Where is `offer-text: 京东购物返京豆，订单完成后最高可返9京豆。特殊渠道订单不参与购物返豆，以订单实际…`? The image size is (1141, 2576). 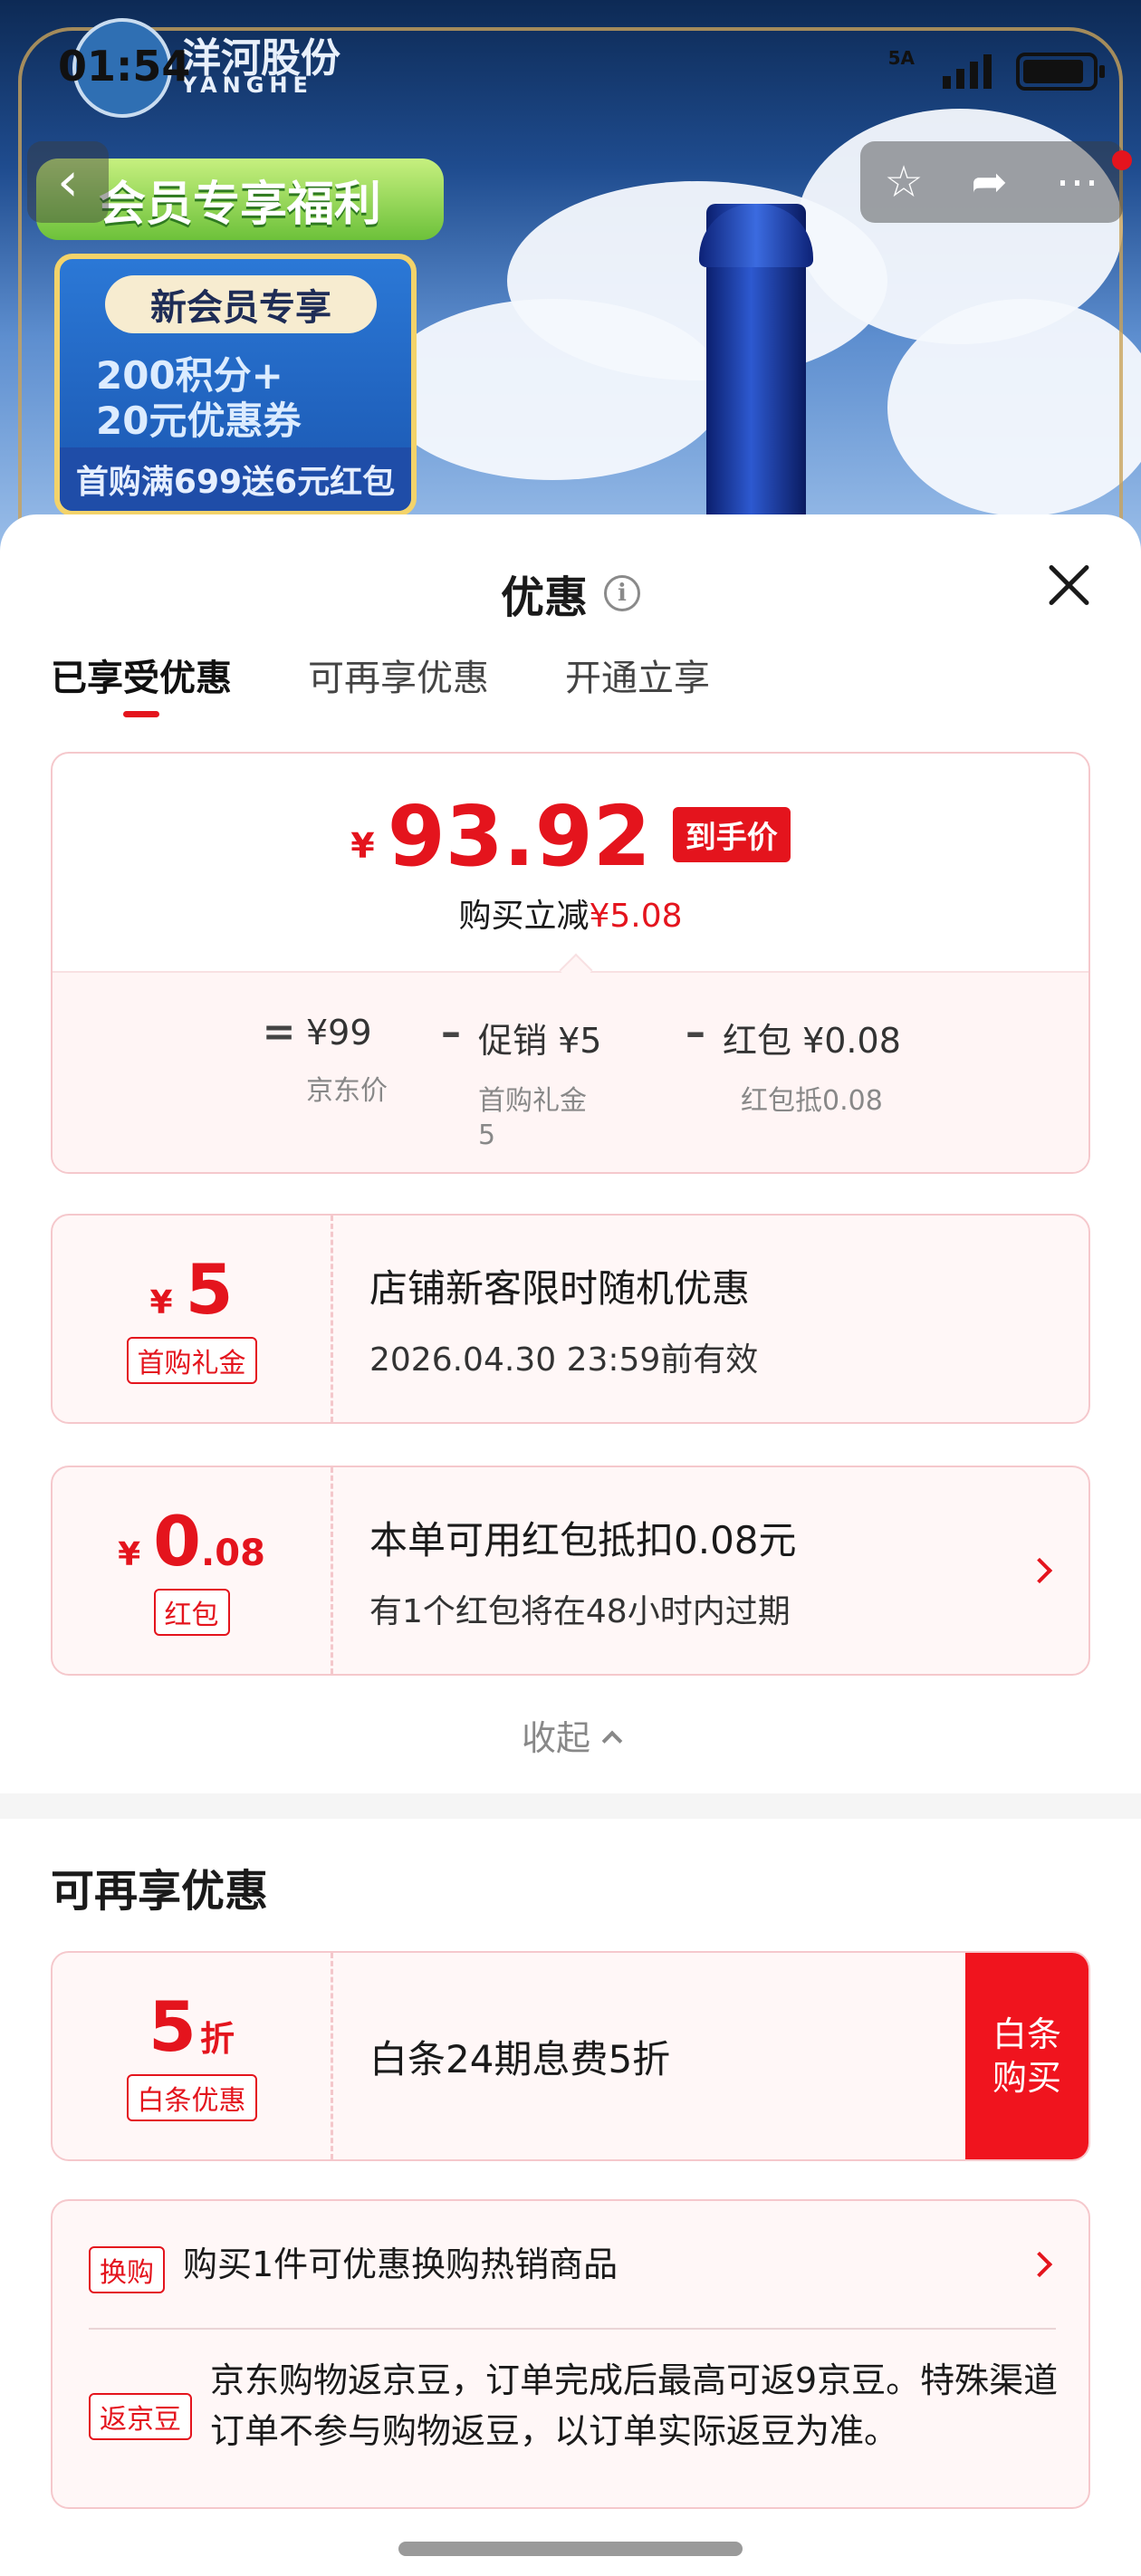 offer-text: 京东购物返京豆，订单完成后最高可返9京豆。特殊渠道订单不参与购物返豆，以订单实际… is located at coordinates (634, 2405).